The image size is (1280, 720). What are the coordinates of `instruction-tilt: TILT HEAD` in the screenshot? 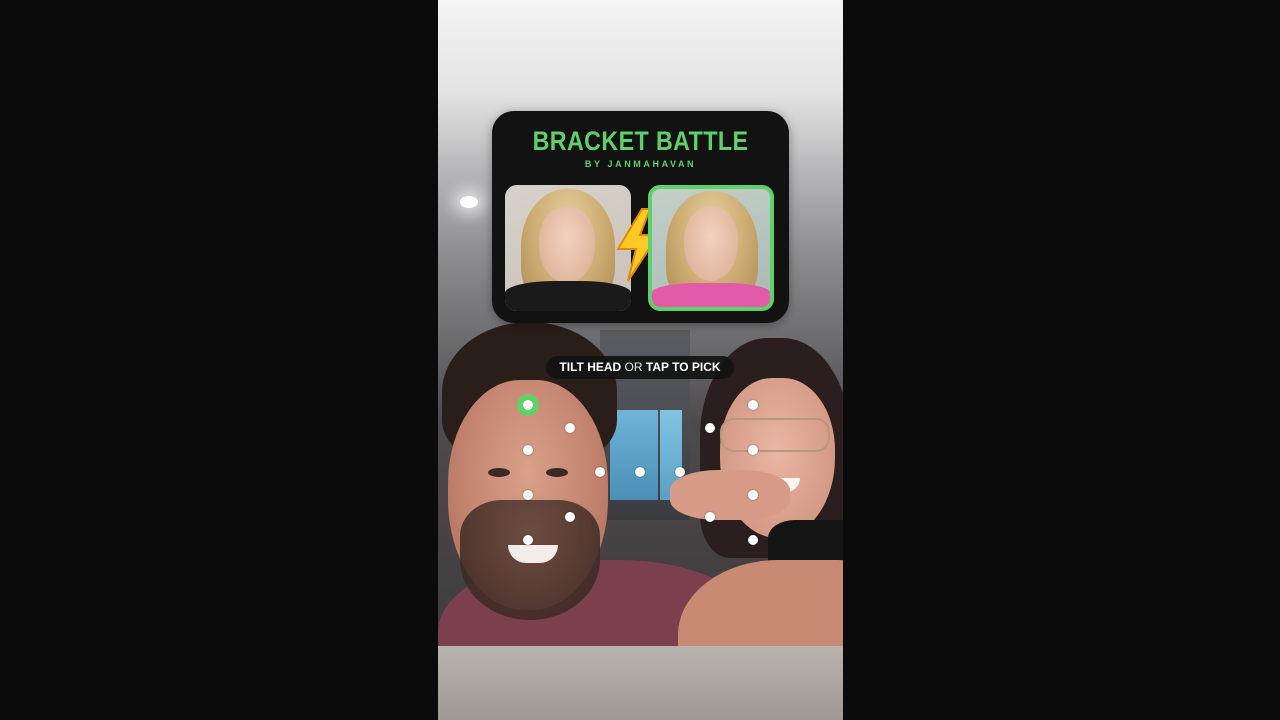 It's located at (590, 367).